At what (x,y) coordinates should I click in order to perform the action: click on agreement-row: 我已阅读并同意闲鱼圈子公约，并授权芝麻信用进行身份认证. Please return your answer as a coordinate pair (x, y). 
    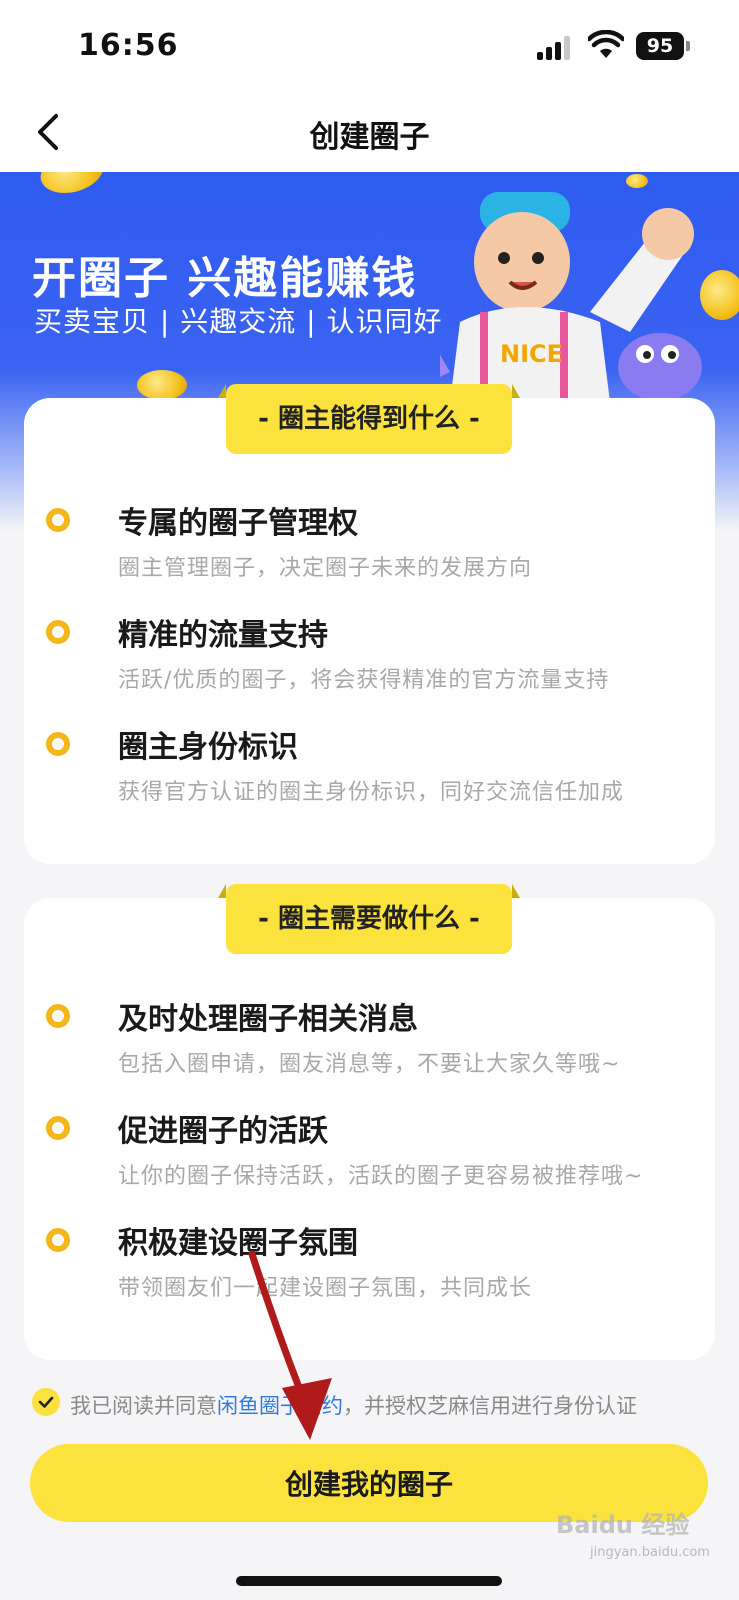
    Looking at the image, I should click on (375, 1404).